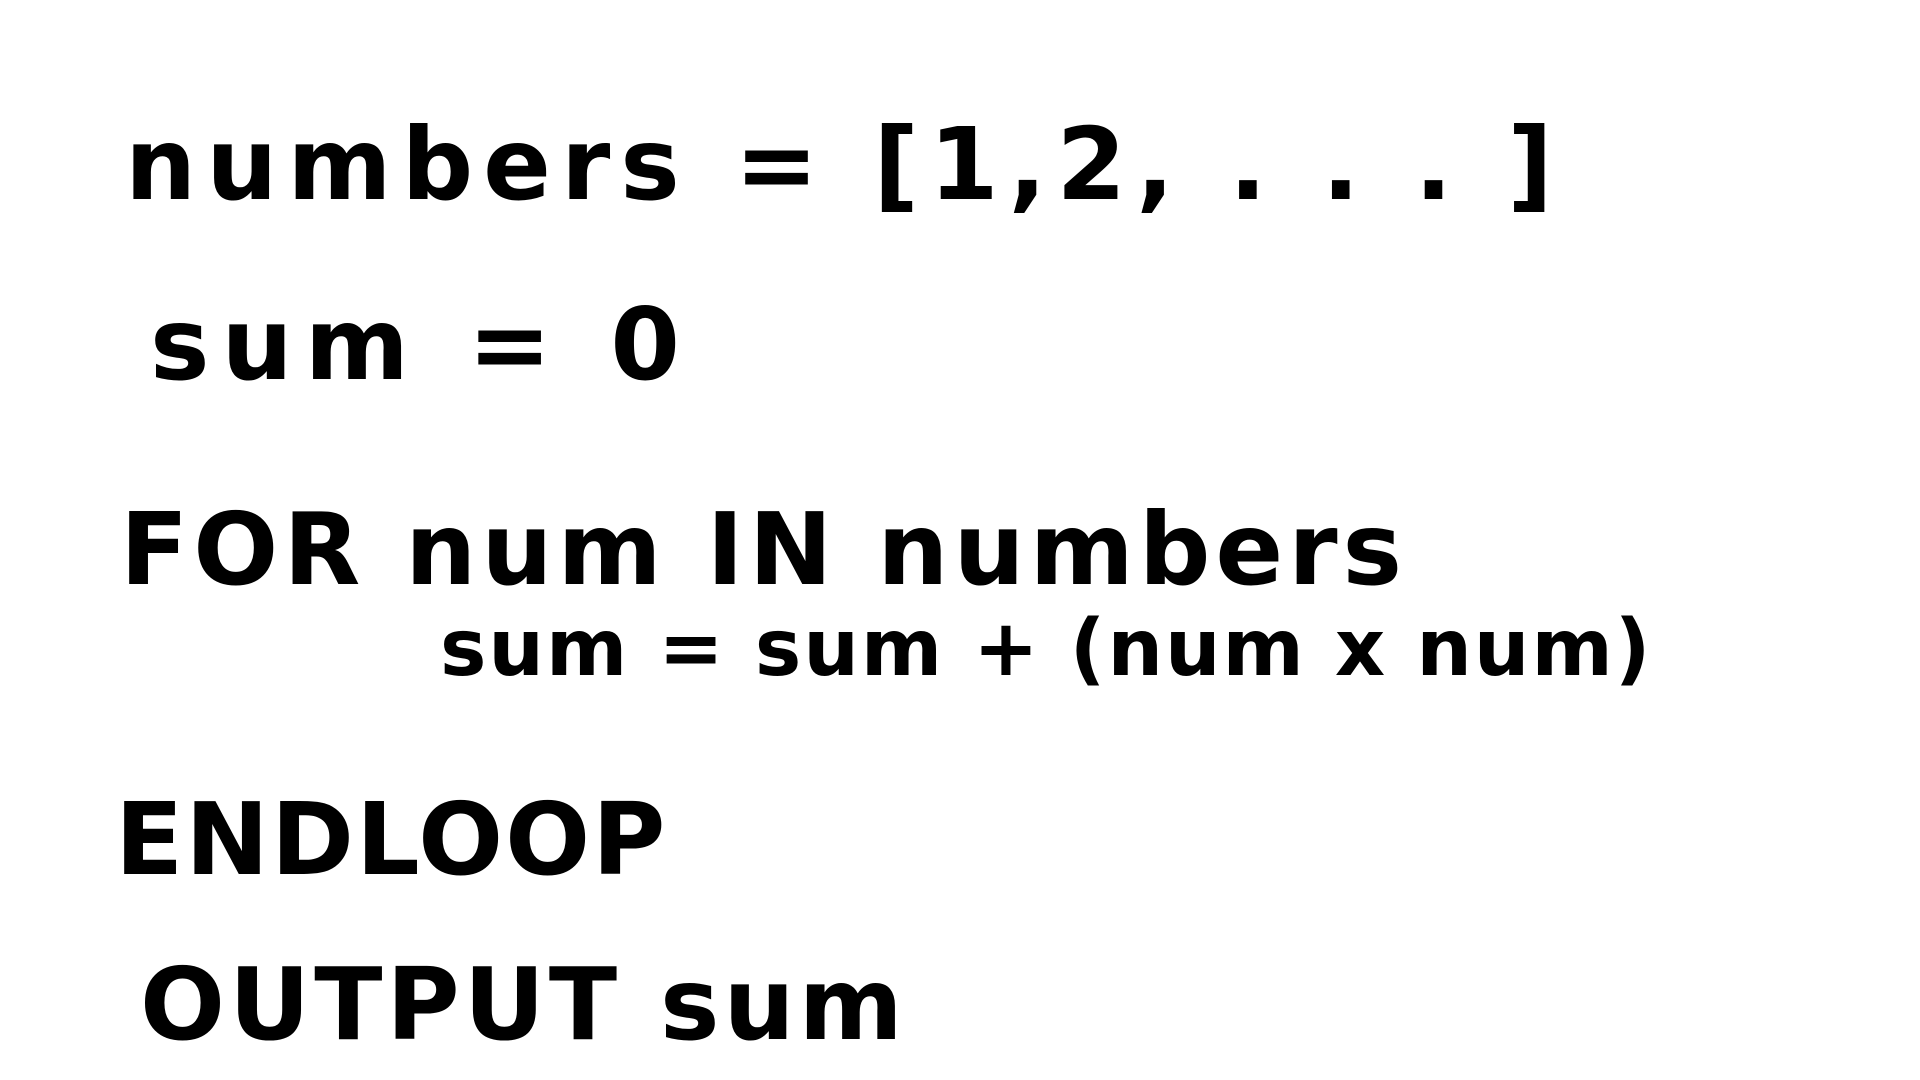 This screenshot has width=1920, height=1080. I want to click on code-line-endloop: ENDLOOP, so click(391, 839).